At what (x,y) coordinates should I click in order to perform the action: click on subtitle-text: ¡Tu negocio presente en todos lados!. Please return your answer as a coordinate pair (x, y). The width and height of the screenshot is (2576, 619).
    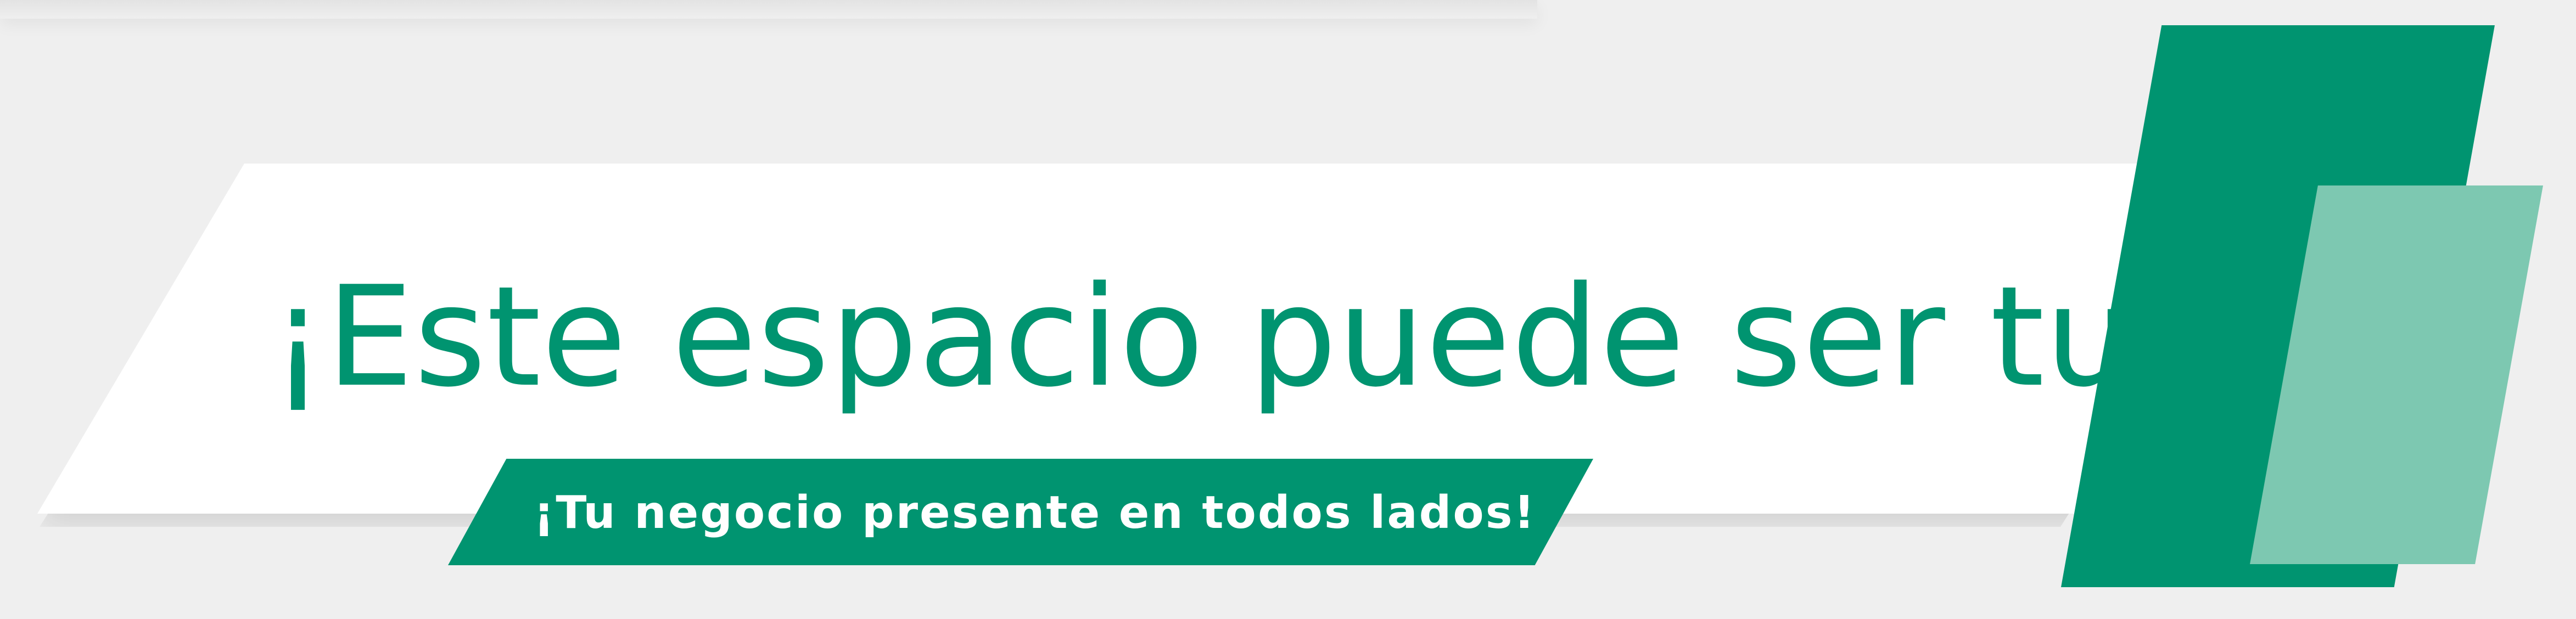
    Looking at the image, I should click on (1035, 513).